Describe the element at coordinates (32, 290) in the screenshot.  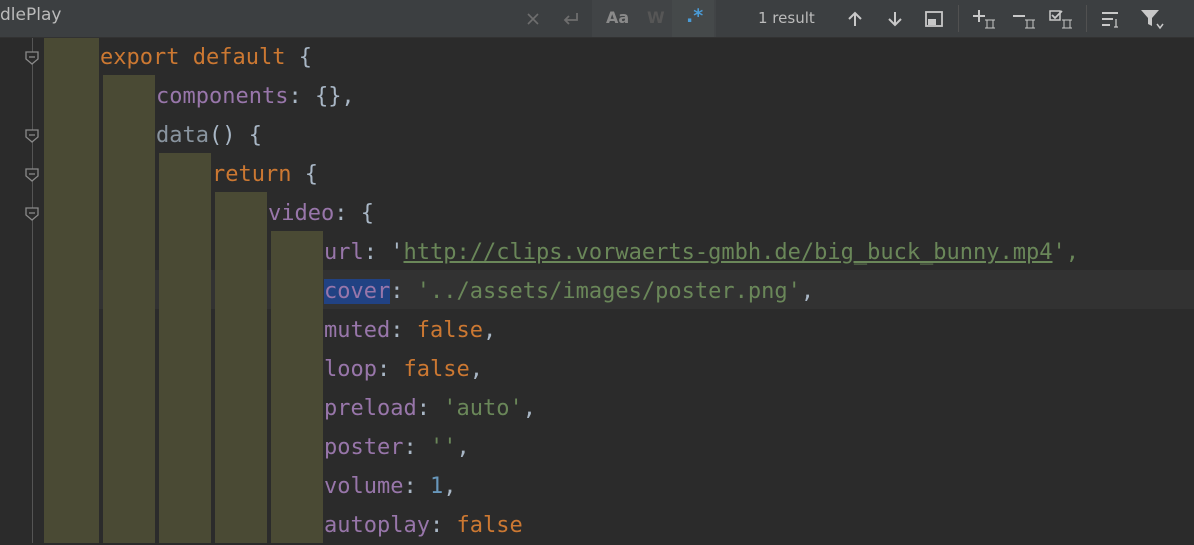
I see `gutter` at that location.